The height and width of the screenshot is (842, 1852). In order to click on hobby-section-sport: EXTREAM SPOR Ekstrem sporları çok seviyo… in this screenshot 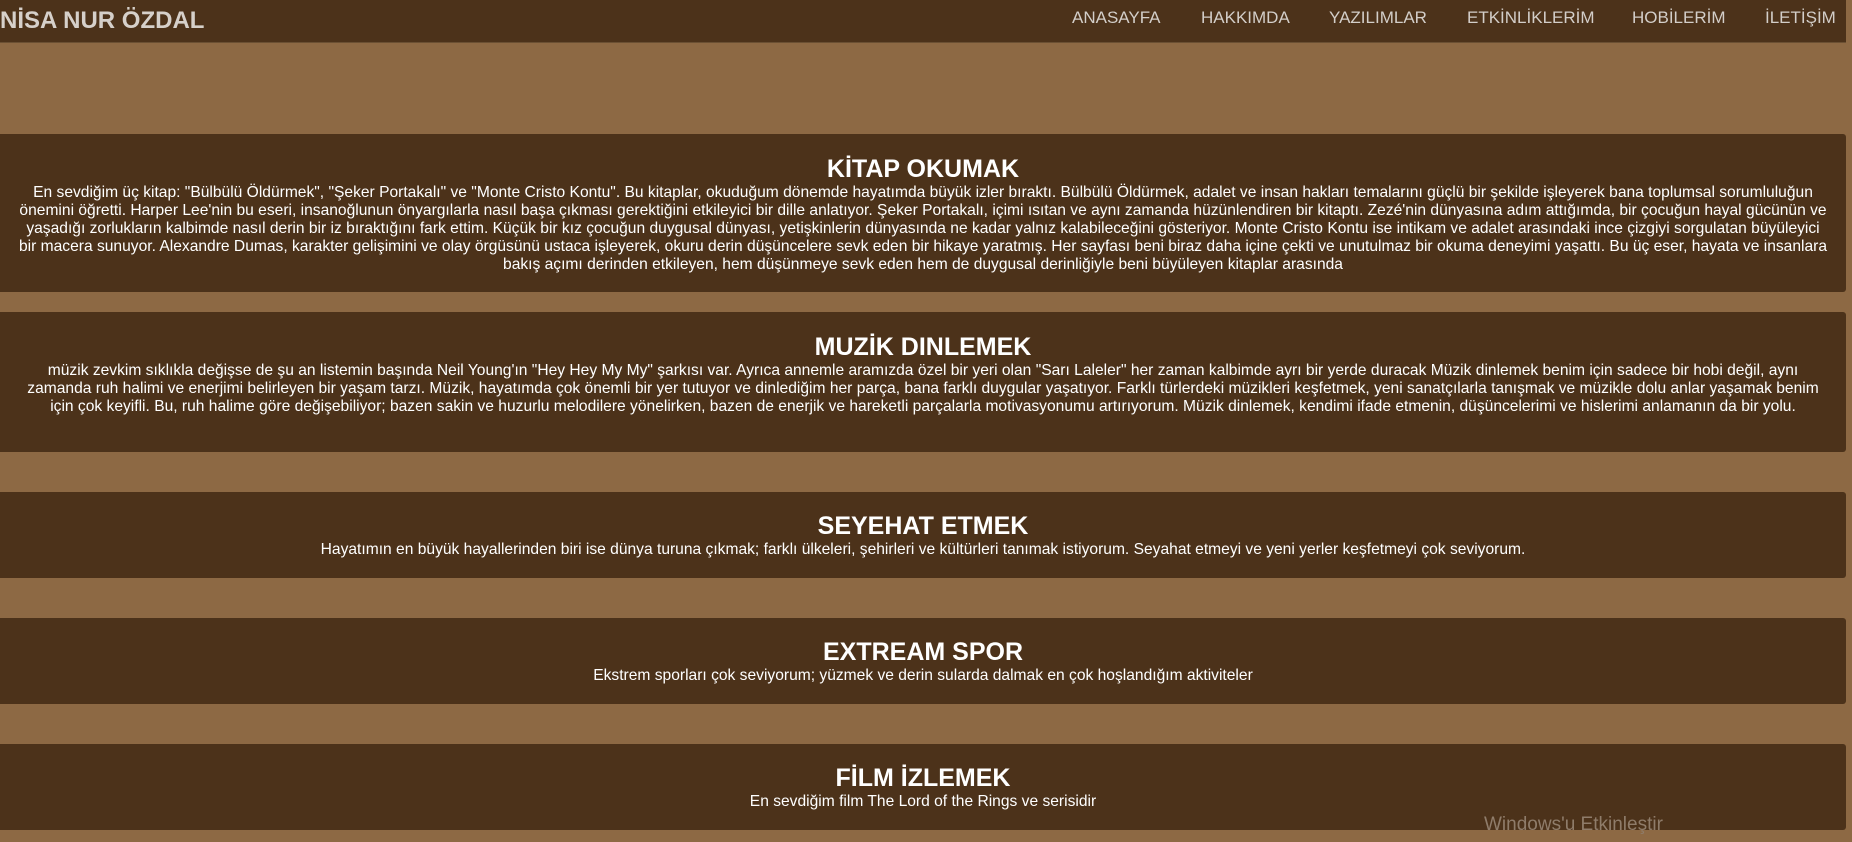, I will do `click(923, 661)`.